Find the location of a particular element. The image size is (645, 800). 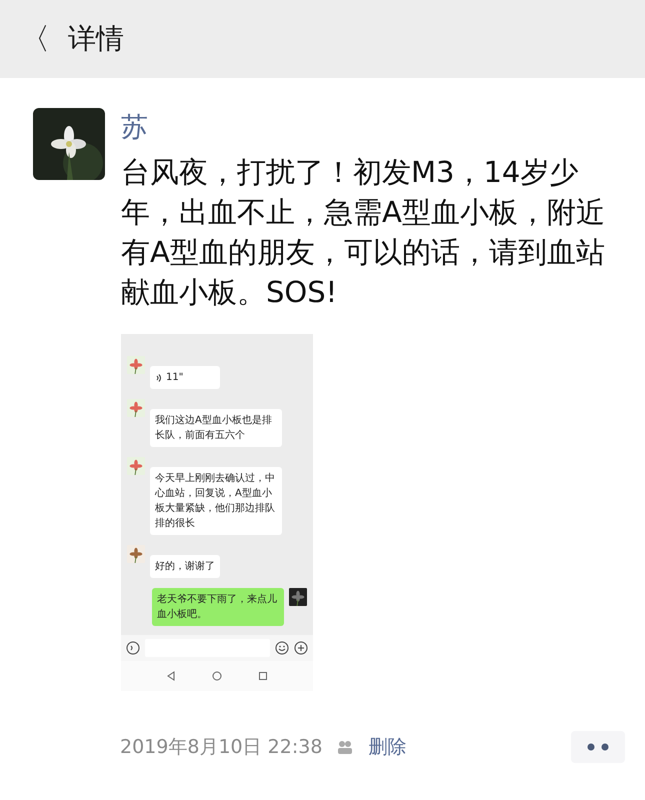

author-name: 苏 is located at coordinates (370, 128).